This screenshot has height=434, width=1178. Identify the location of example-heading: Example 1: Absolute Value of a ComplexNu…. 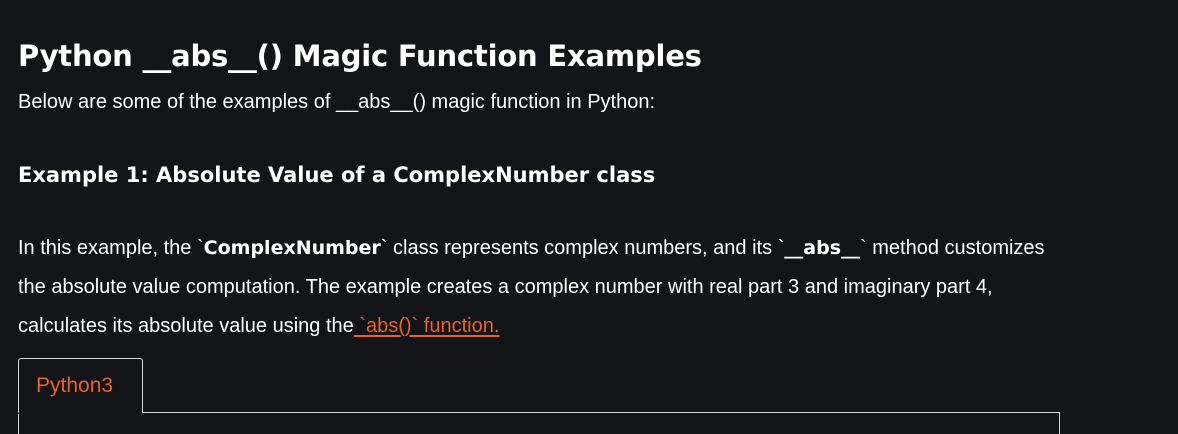
(337, 175).